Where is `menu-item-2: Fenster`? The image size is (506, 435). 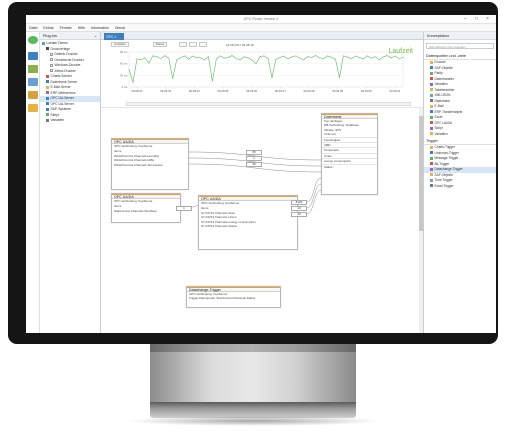
menu-item-2: Fenster is located at coordinates (66, 27).